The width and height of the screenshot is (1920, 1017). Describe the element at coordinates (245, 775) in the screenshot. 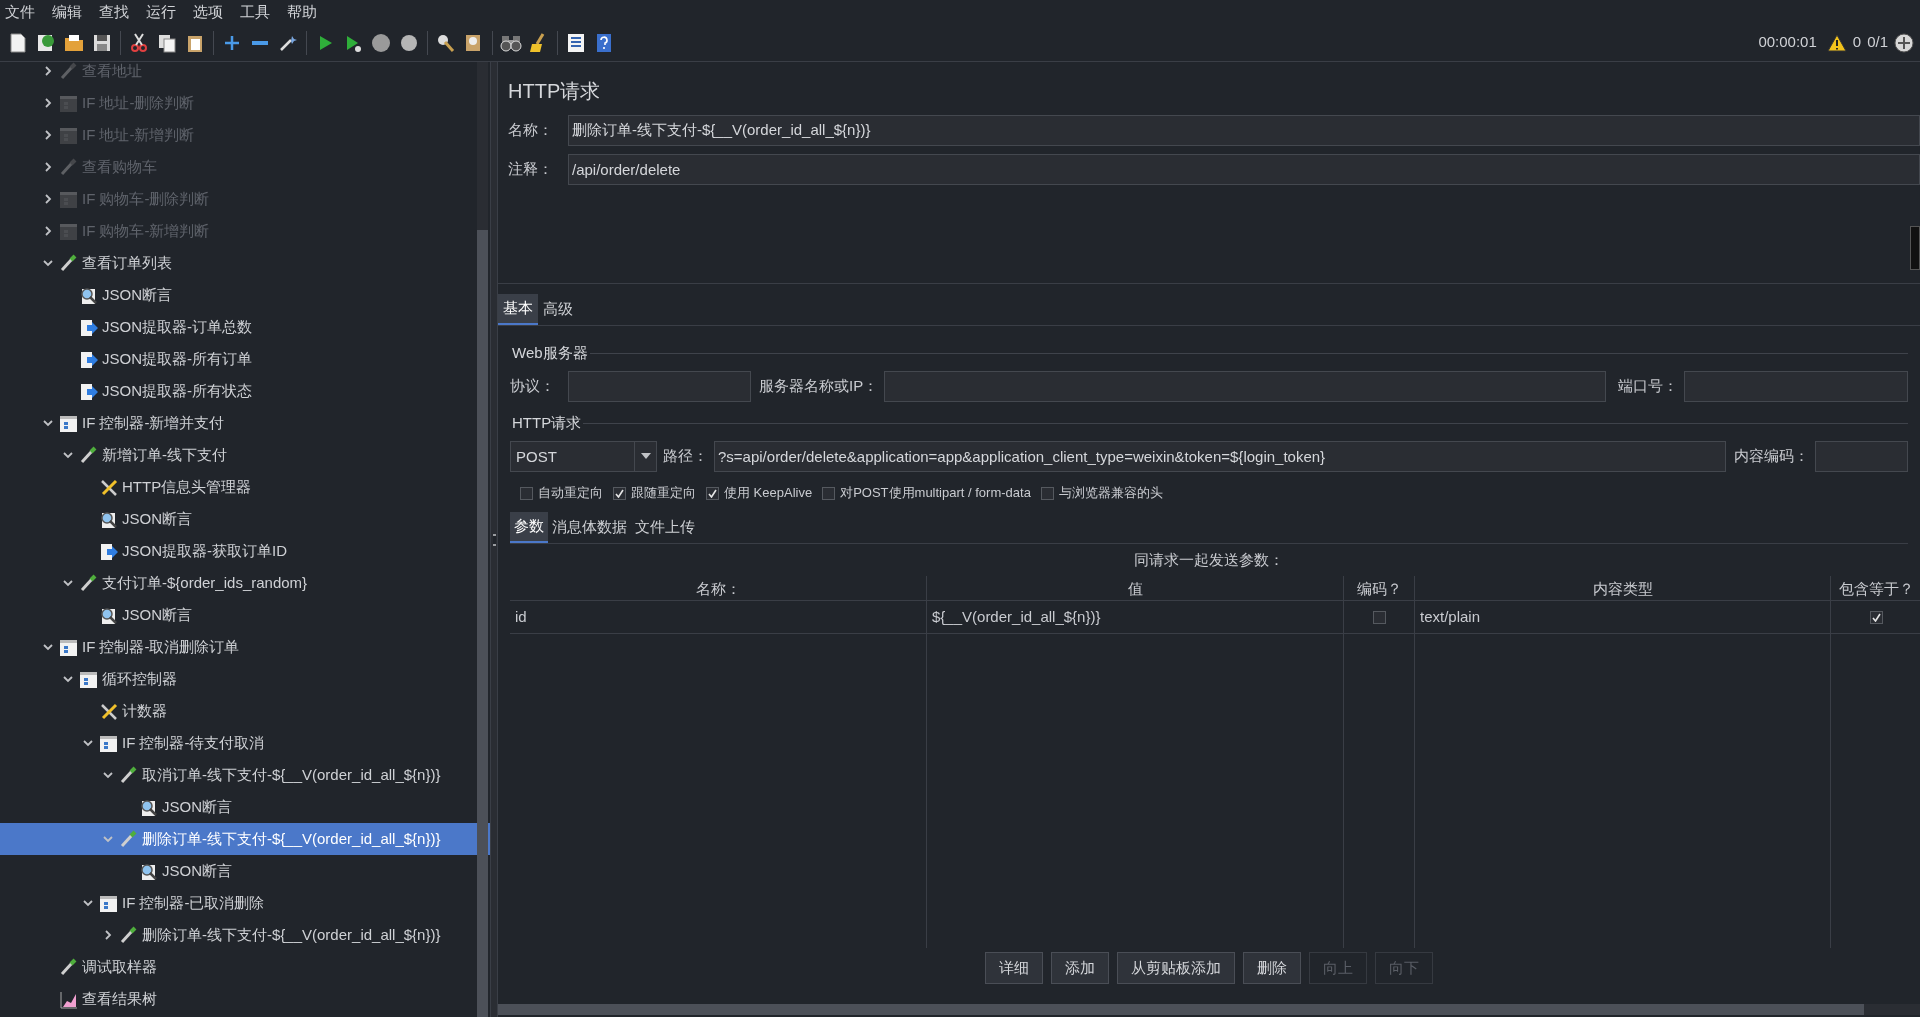

I see `tree-row: 取消订单-线下支付-${__V(order_id_all_${n})}` at that location.